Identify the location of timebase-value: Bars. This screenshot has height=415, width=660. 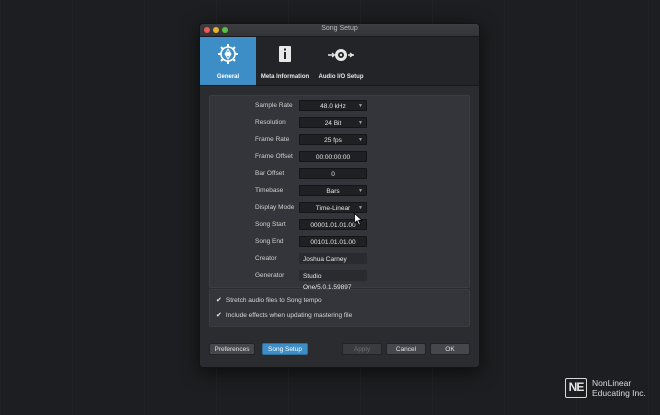
(333, 191).